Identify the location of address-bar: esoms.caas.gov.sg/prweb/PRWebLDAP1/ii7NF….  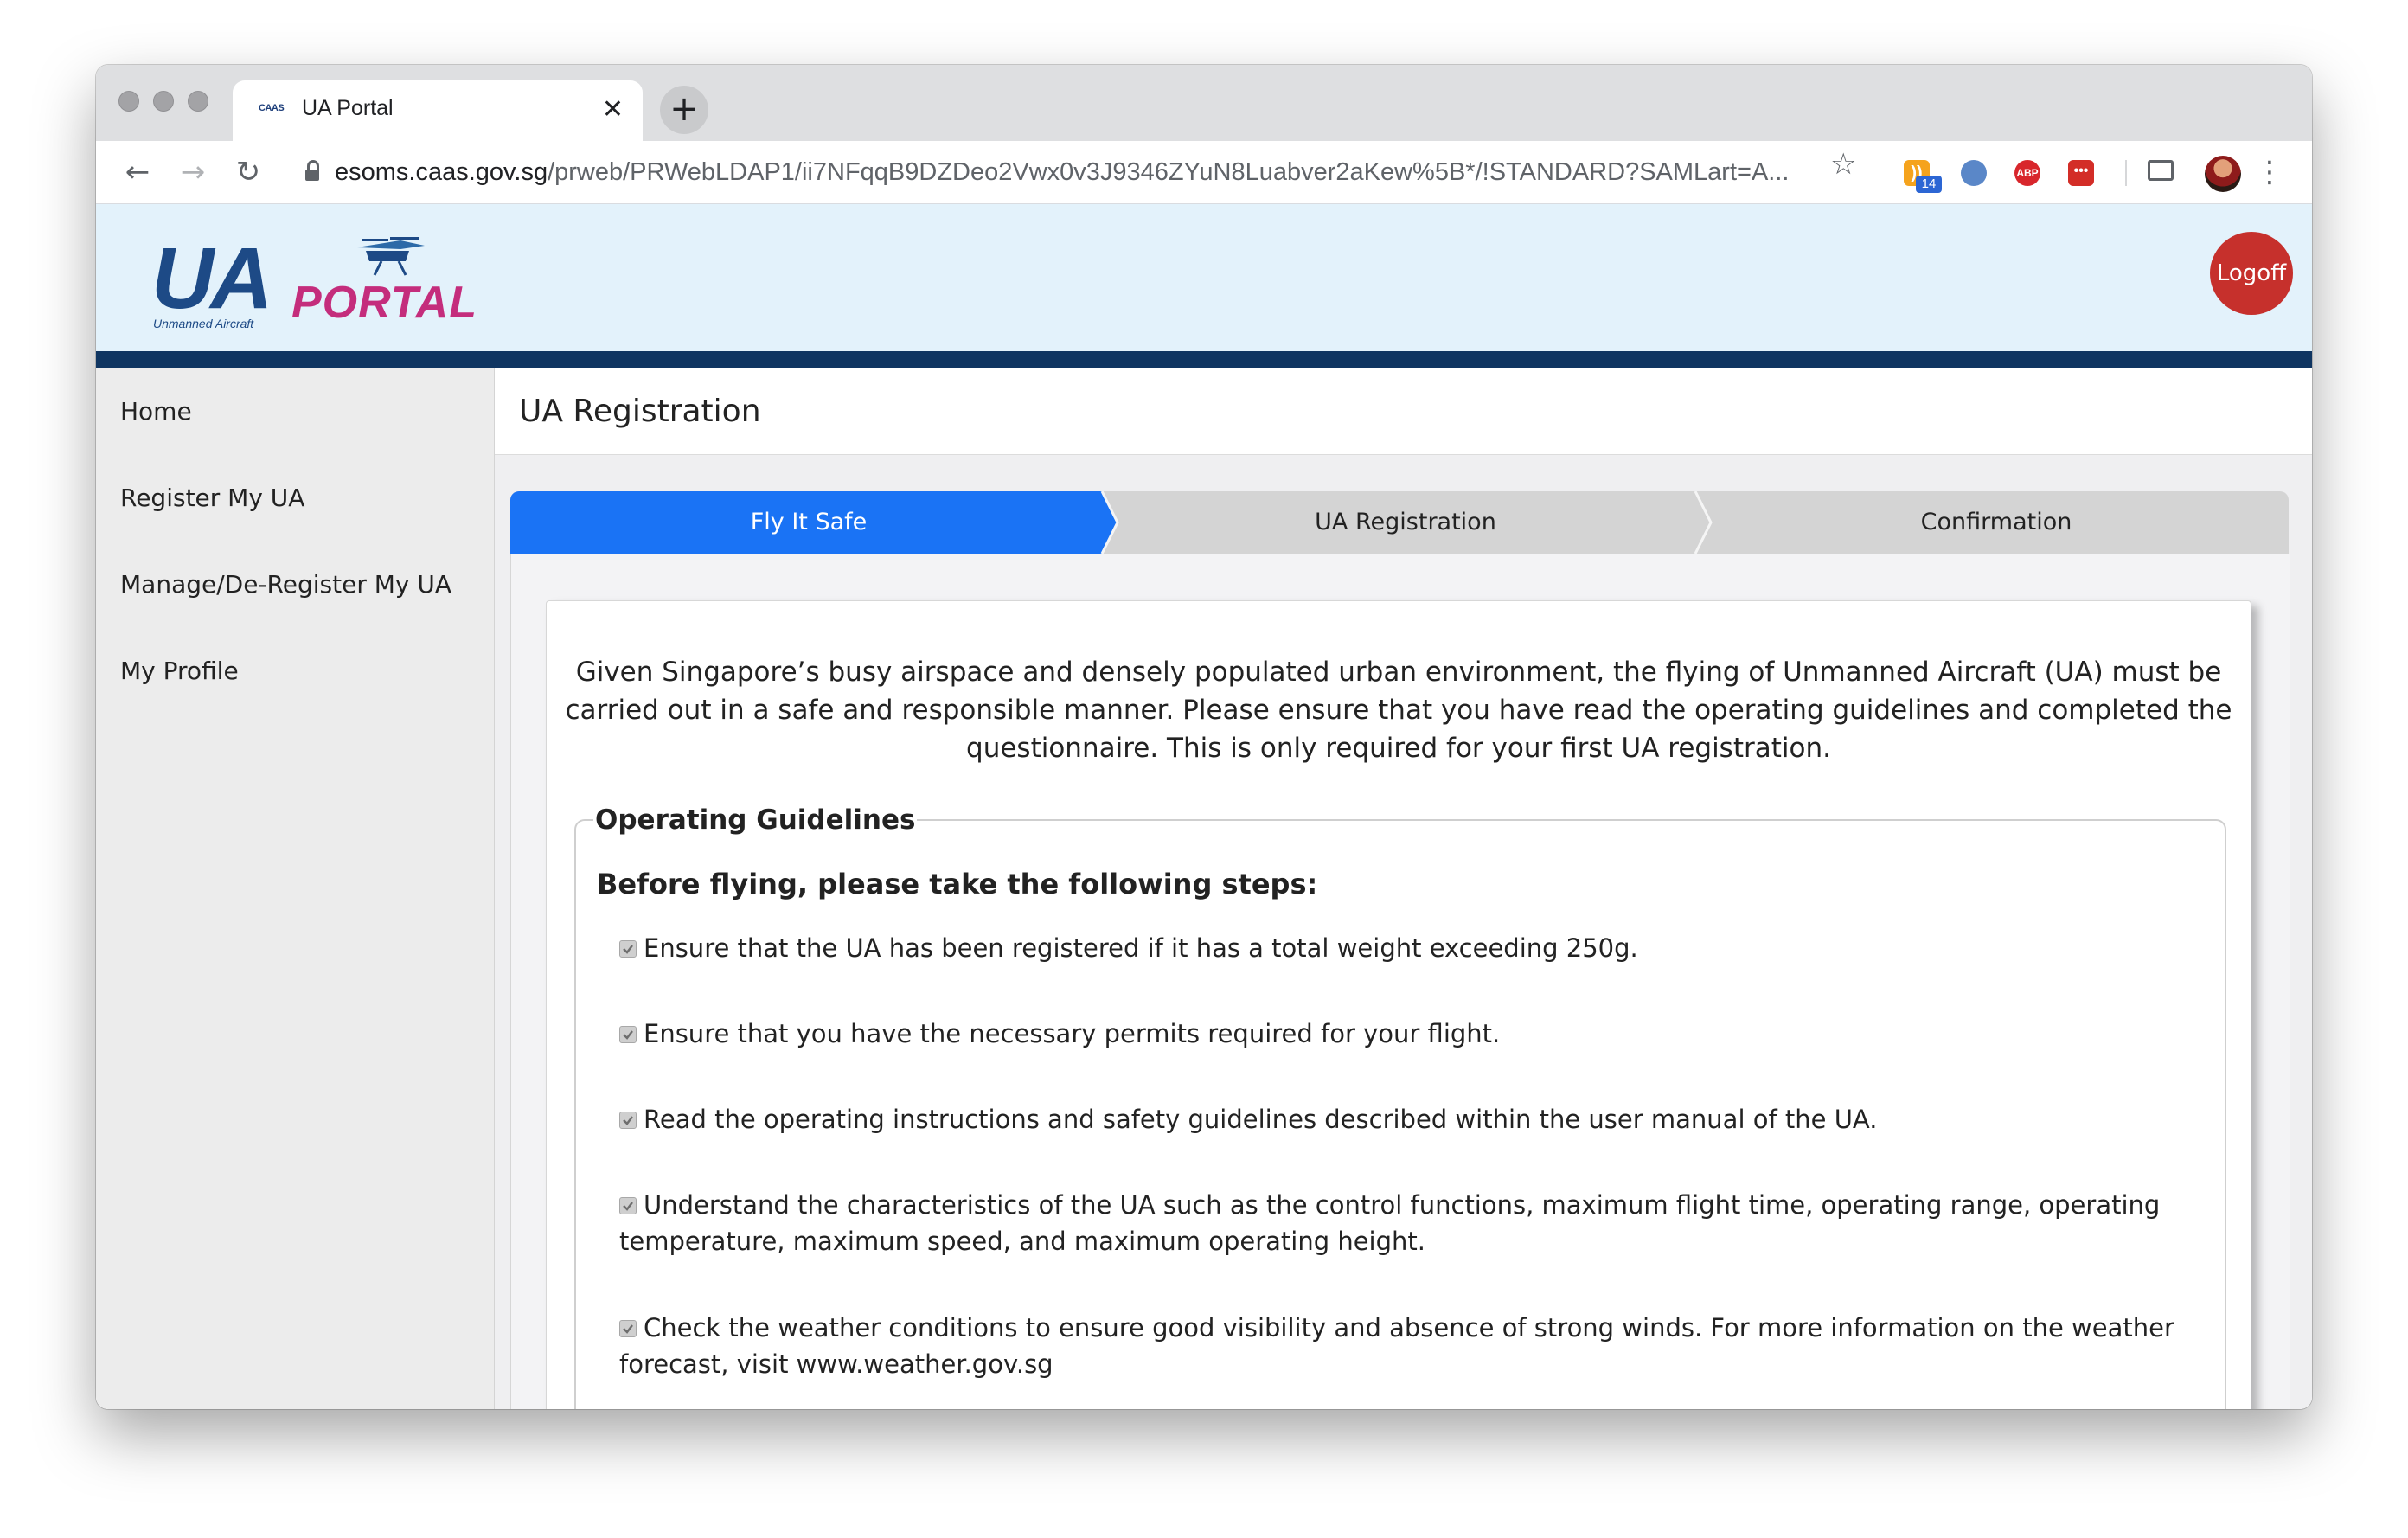
(1099, 172).